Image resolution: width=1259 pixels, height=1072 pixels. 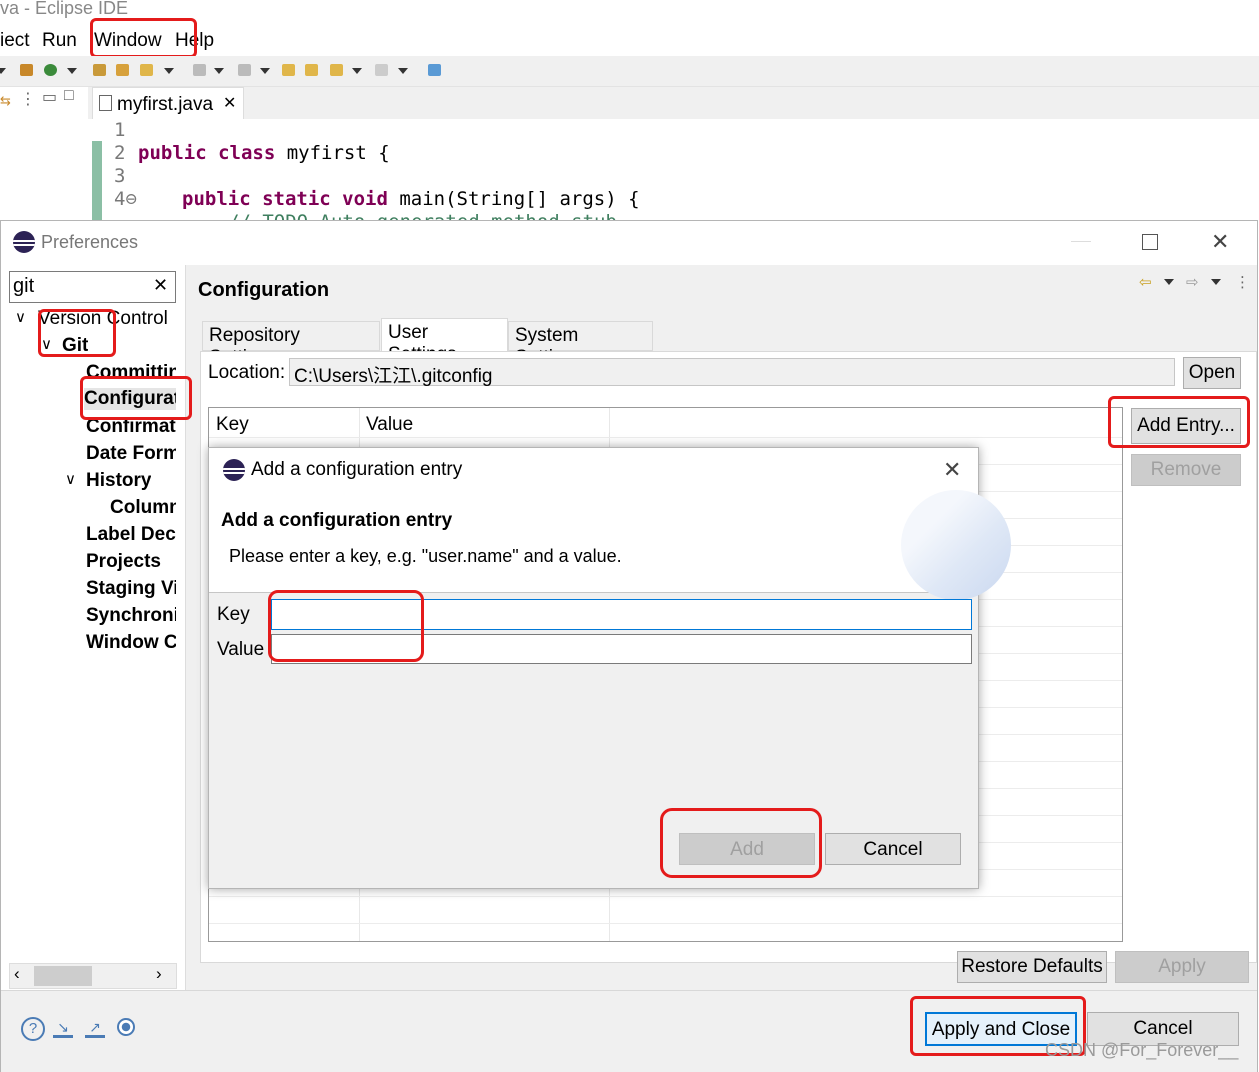 I want to click on code-keyword: public static void, so click(x=285, y=199).